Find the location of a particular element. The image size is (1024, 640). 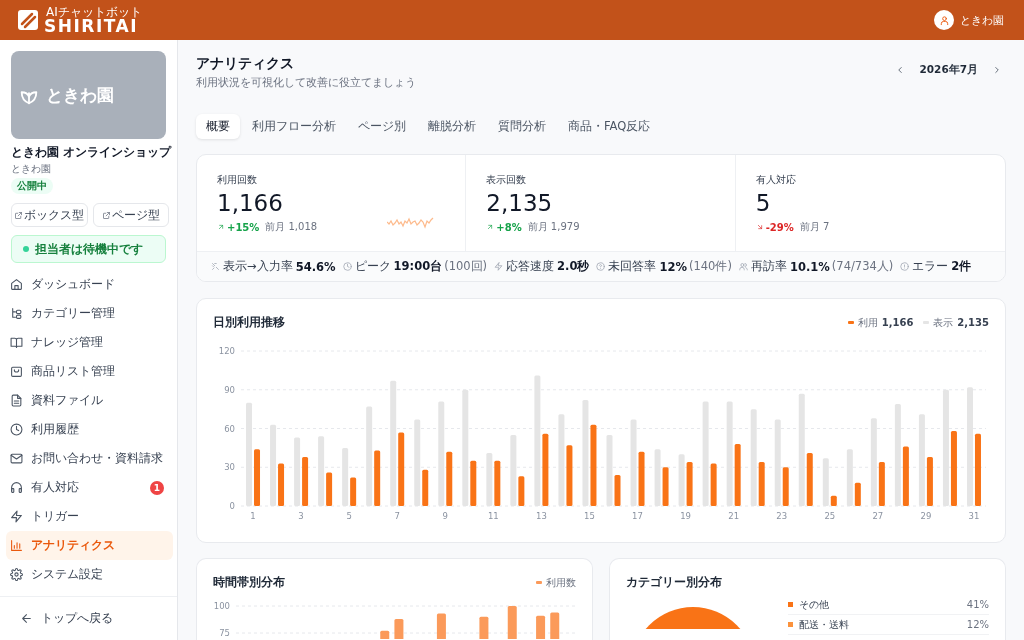

avatar is located at coordinates (944, 20).